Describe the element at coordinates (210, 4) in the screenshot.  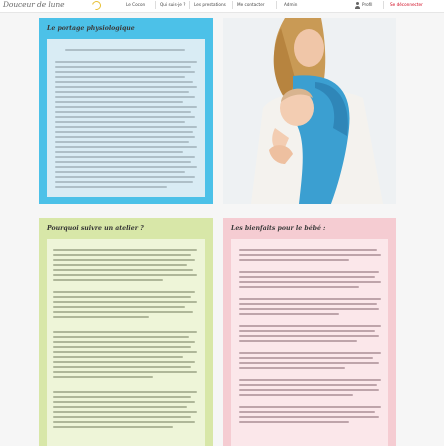
I see `nav-prestations: Les prestations` at that location.